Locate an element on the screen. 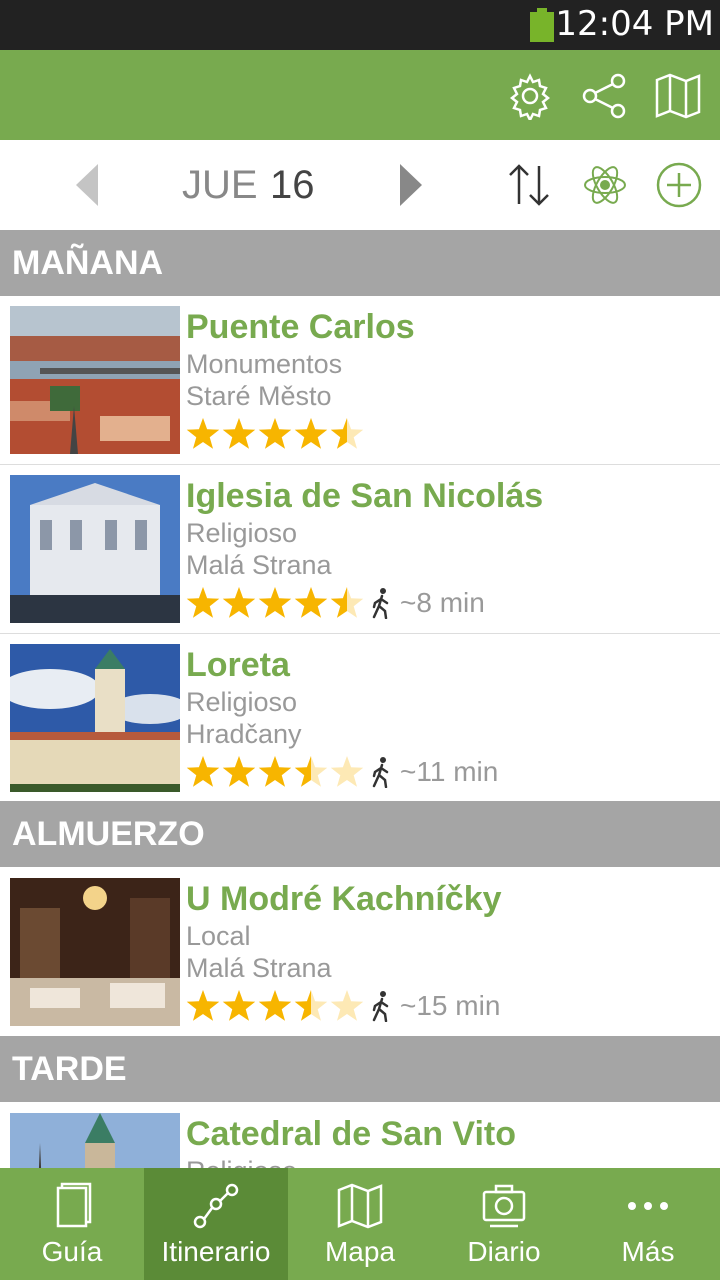 The image size is (720, 1280). date-navigation-bar: JUE 16 is located at coordinates (360, 185).